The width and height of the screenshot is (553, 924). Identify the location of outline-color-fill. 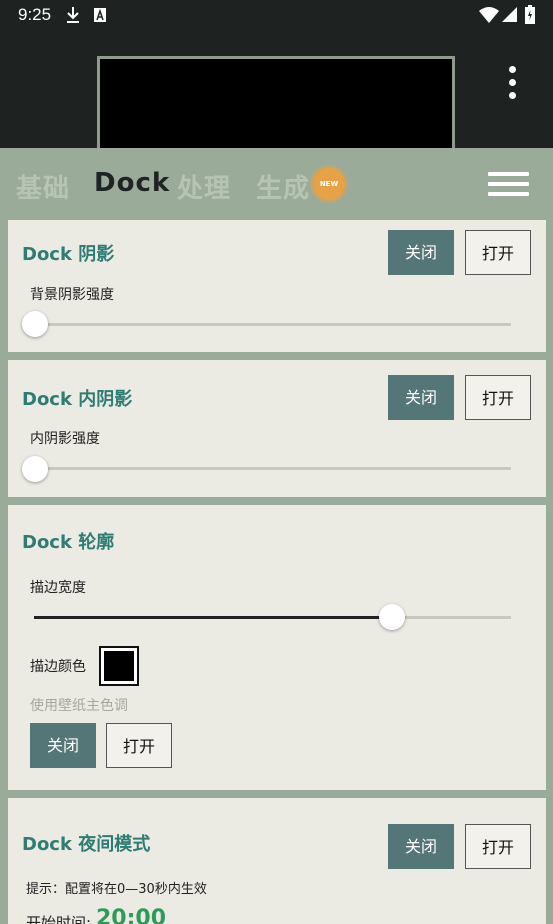
(119, 666).